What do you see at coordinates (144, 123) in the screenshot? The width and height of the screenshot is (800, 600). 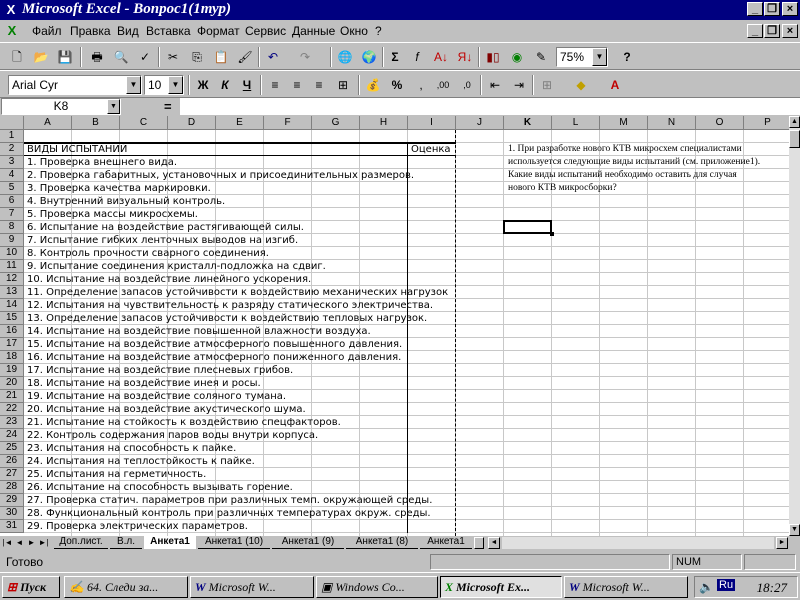 I see `column-header-c: C` at bounding box center [144, 123].